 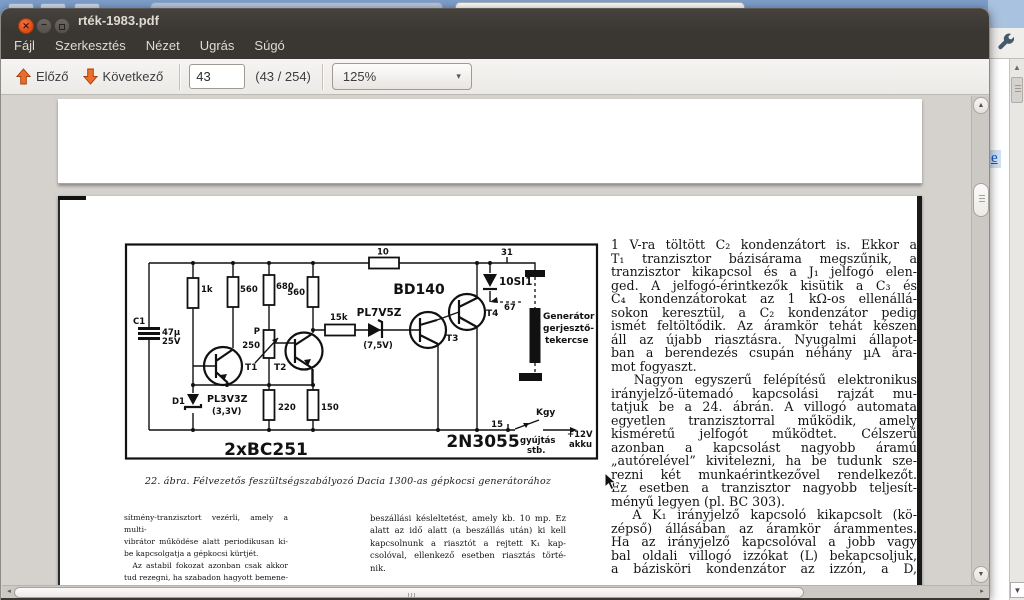 I want to click on label-diode-top: 10SI1, so click(x=515, y=282).